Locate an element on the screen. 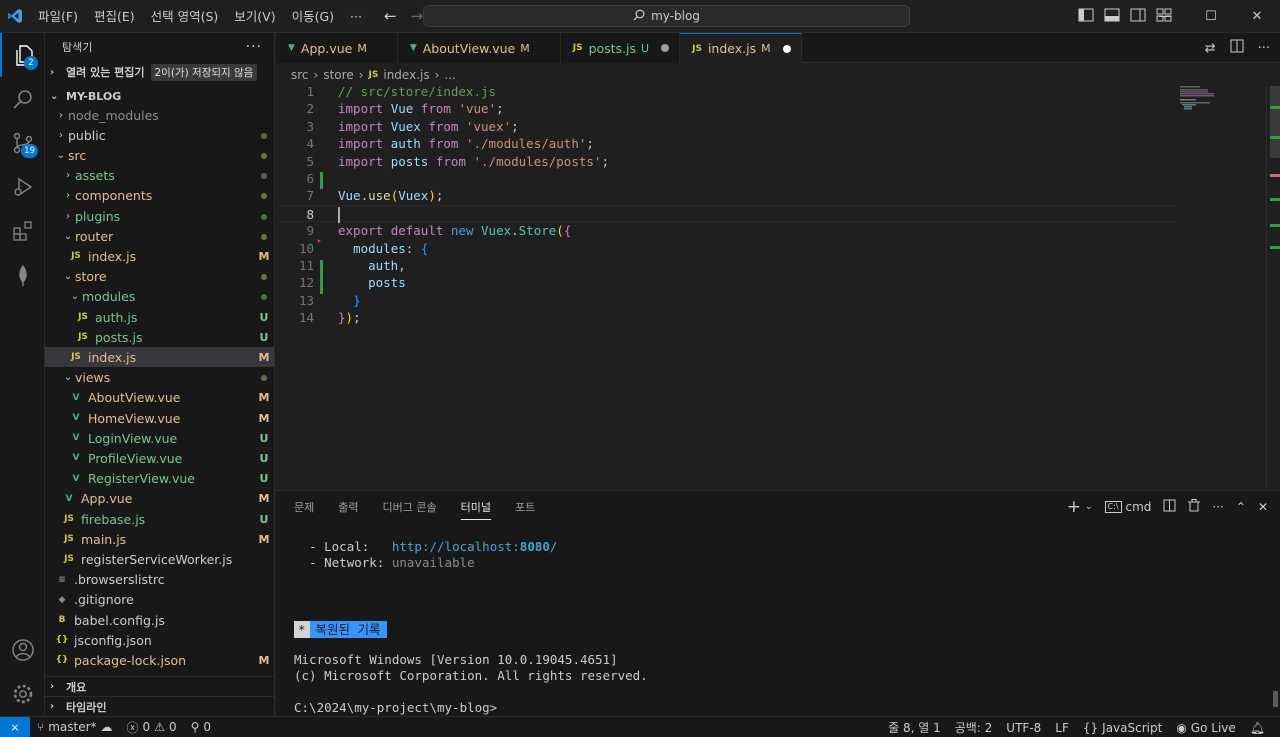 The height and width of the screenshot is (737, 1280). encoding: UTF-8 is located at coordinates (1023, 728).